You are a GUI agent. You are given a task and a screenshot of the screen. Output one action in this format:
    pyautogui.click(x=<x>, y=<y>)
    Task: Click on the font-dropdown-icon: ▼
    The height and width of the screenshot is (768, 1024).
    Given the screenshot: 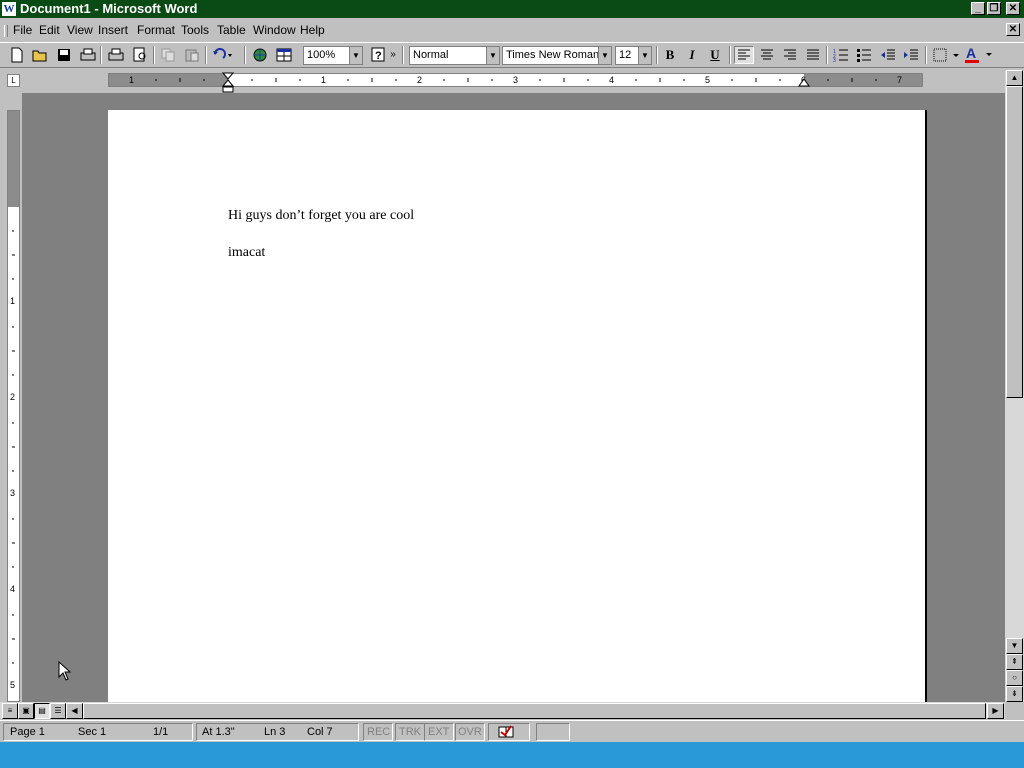 What is the action you would take?
    pyautogui.click(x=604, y=55)
    